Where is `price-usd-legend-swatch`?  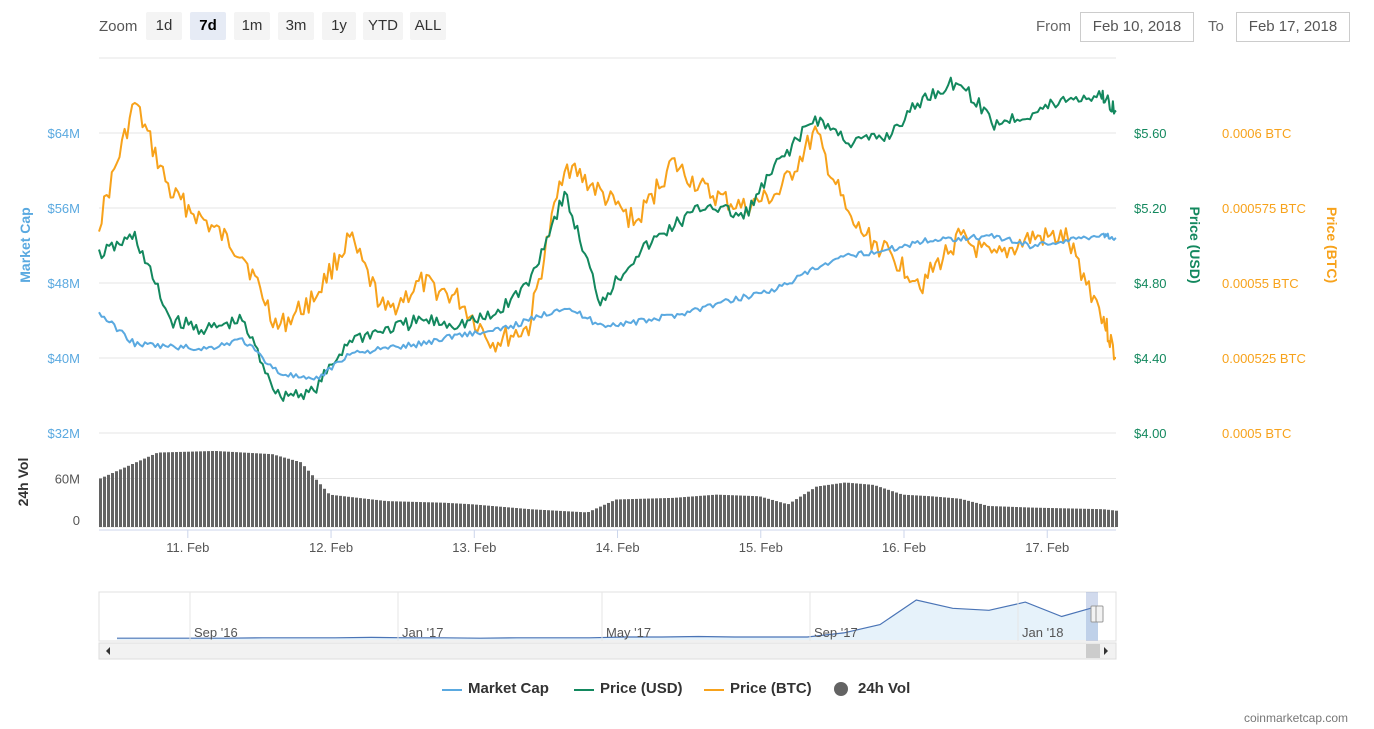 price-usd-legend-swatch is located at coordinates (584, 690).